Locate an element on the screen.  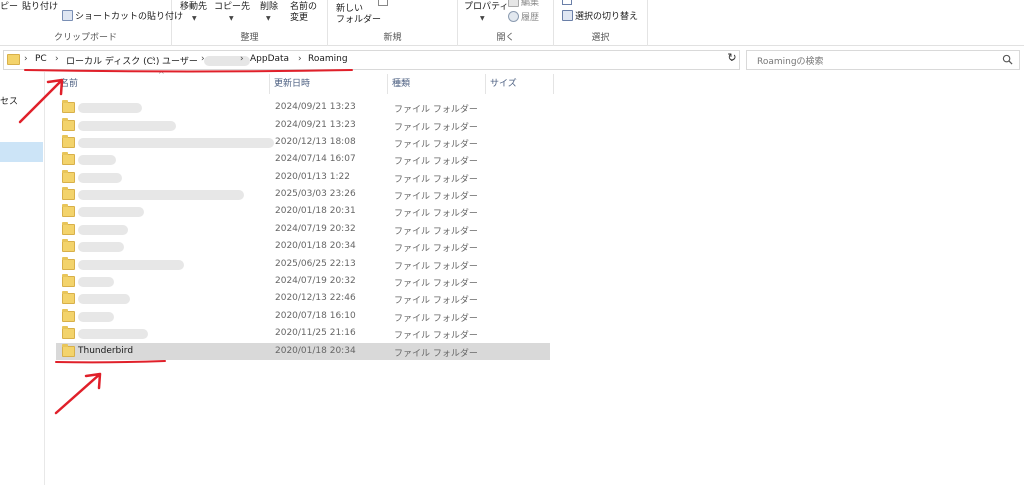
navigation-pane: セス is located at coordinates (22, 278).